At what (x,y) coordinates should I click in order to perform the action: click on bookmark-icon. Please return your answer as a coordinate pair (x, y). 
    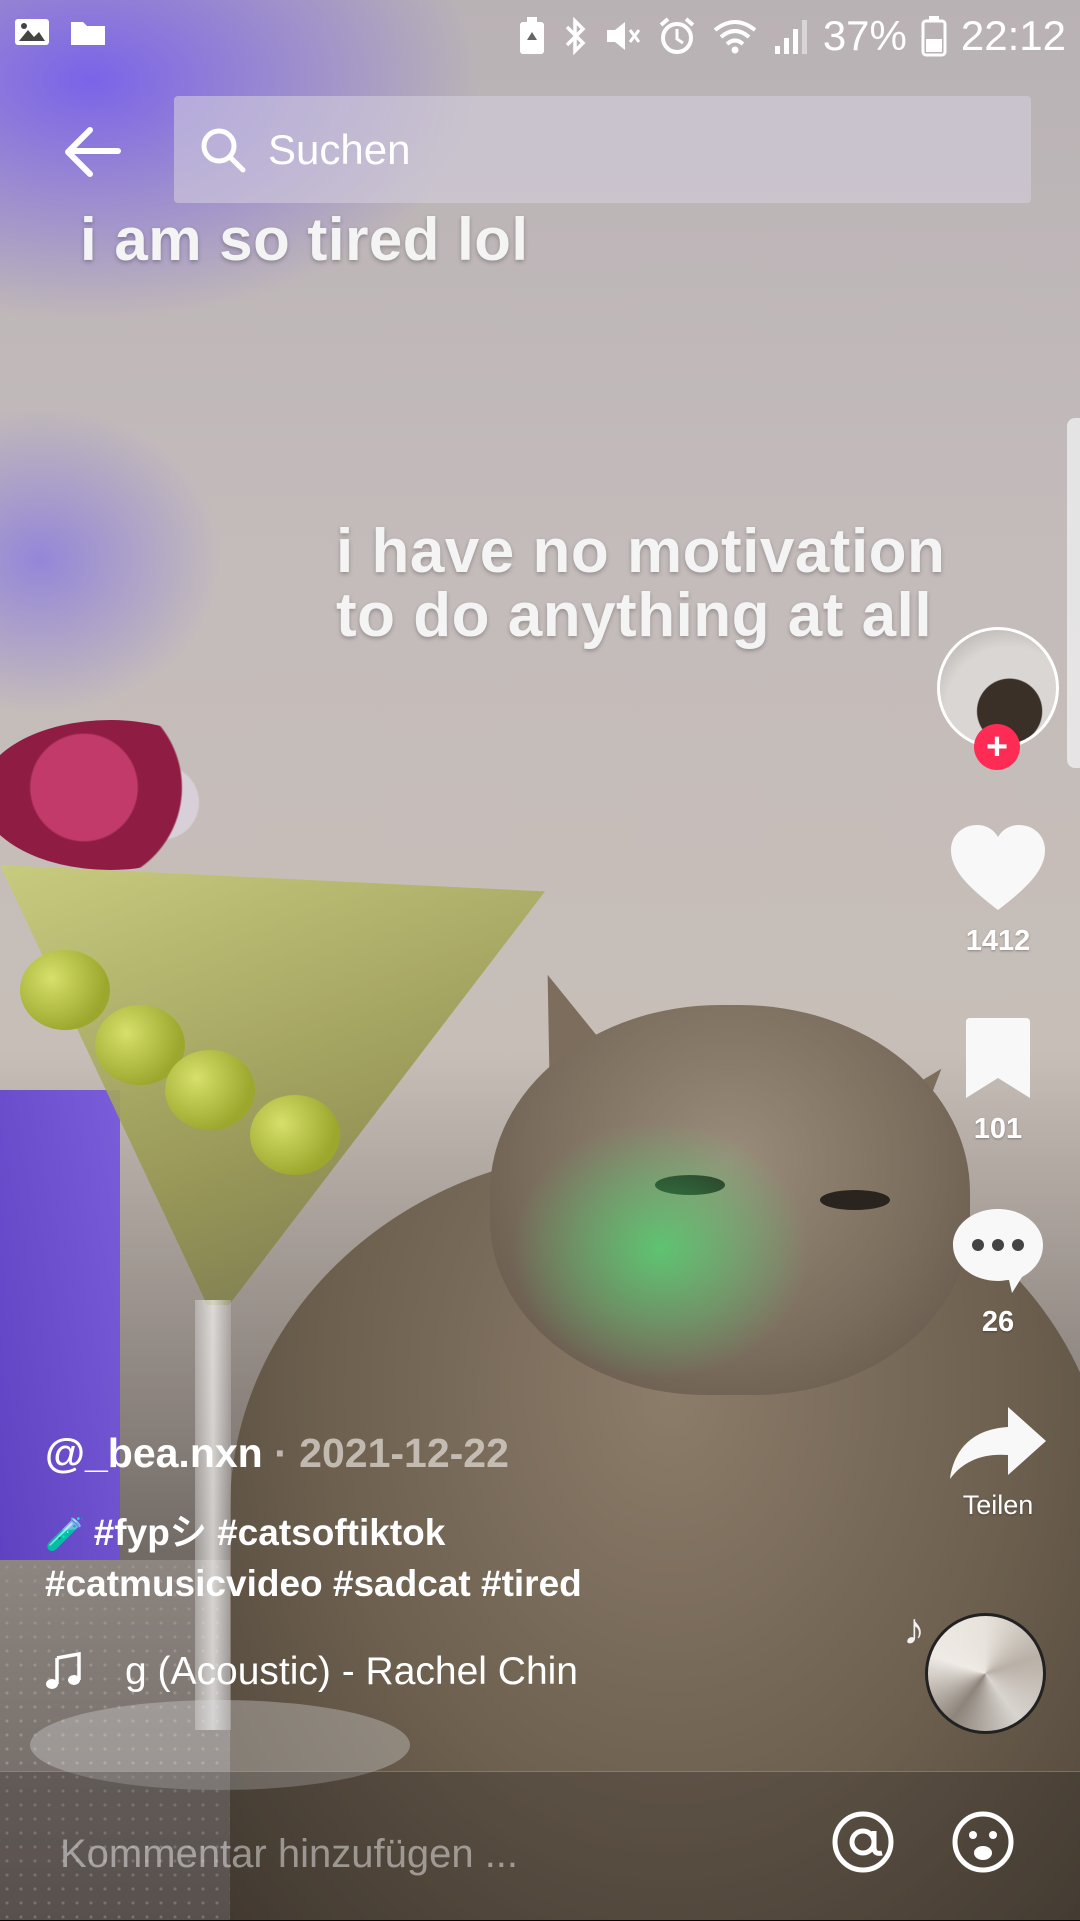
    Looking at the image, I should click on (998, 1058).